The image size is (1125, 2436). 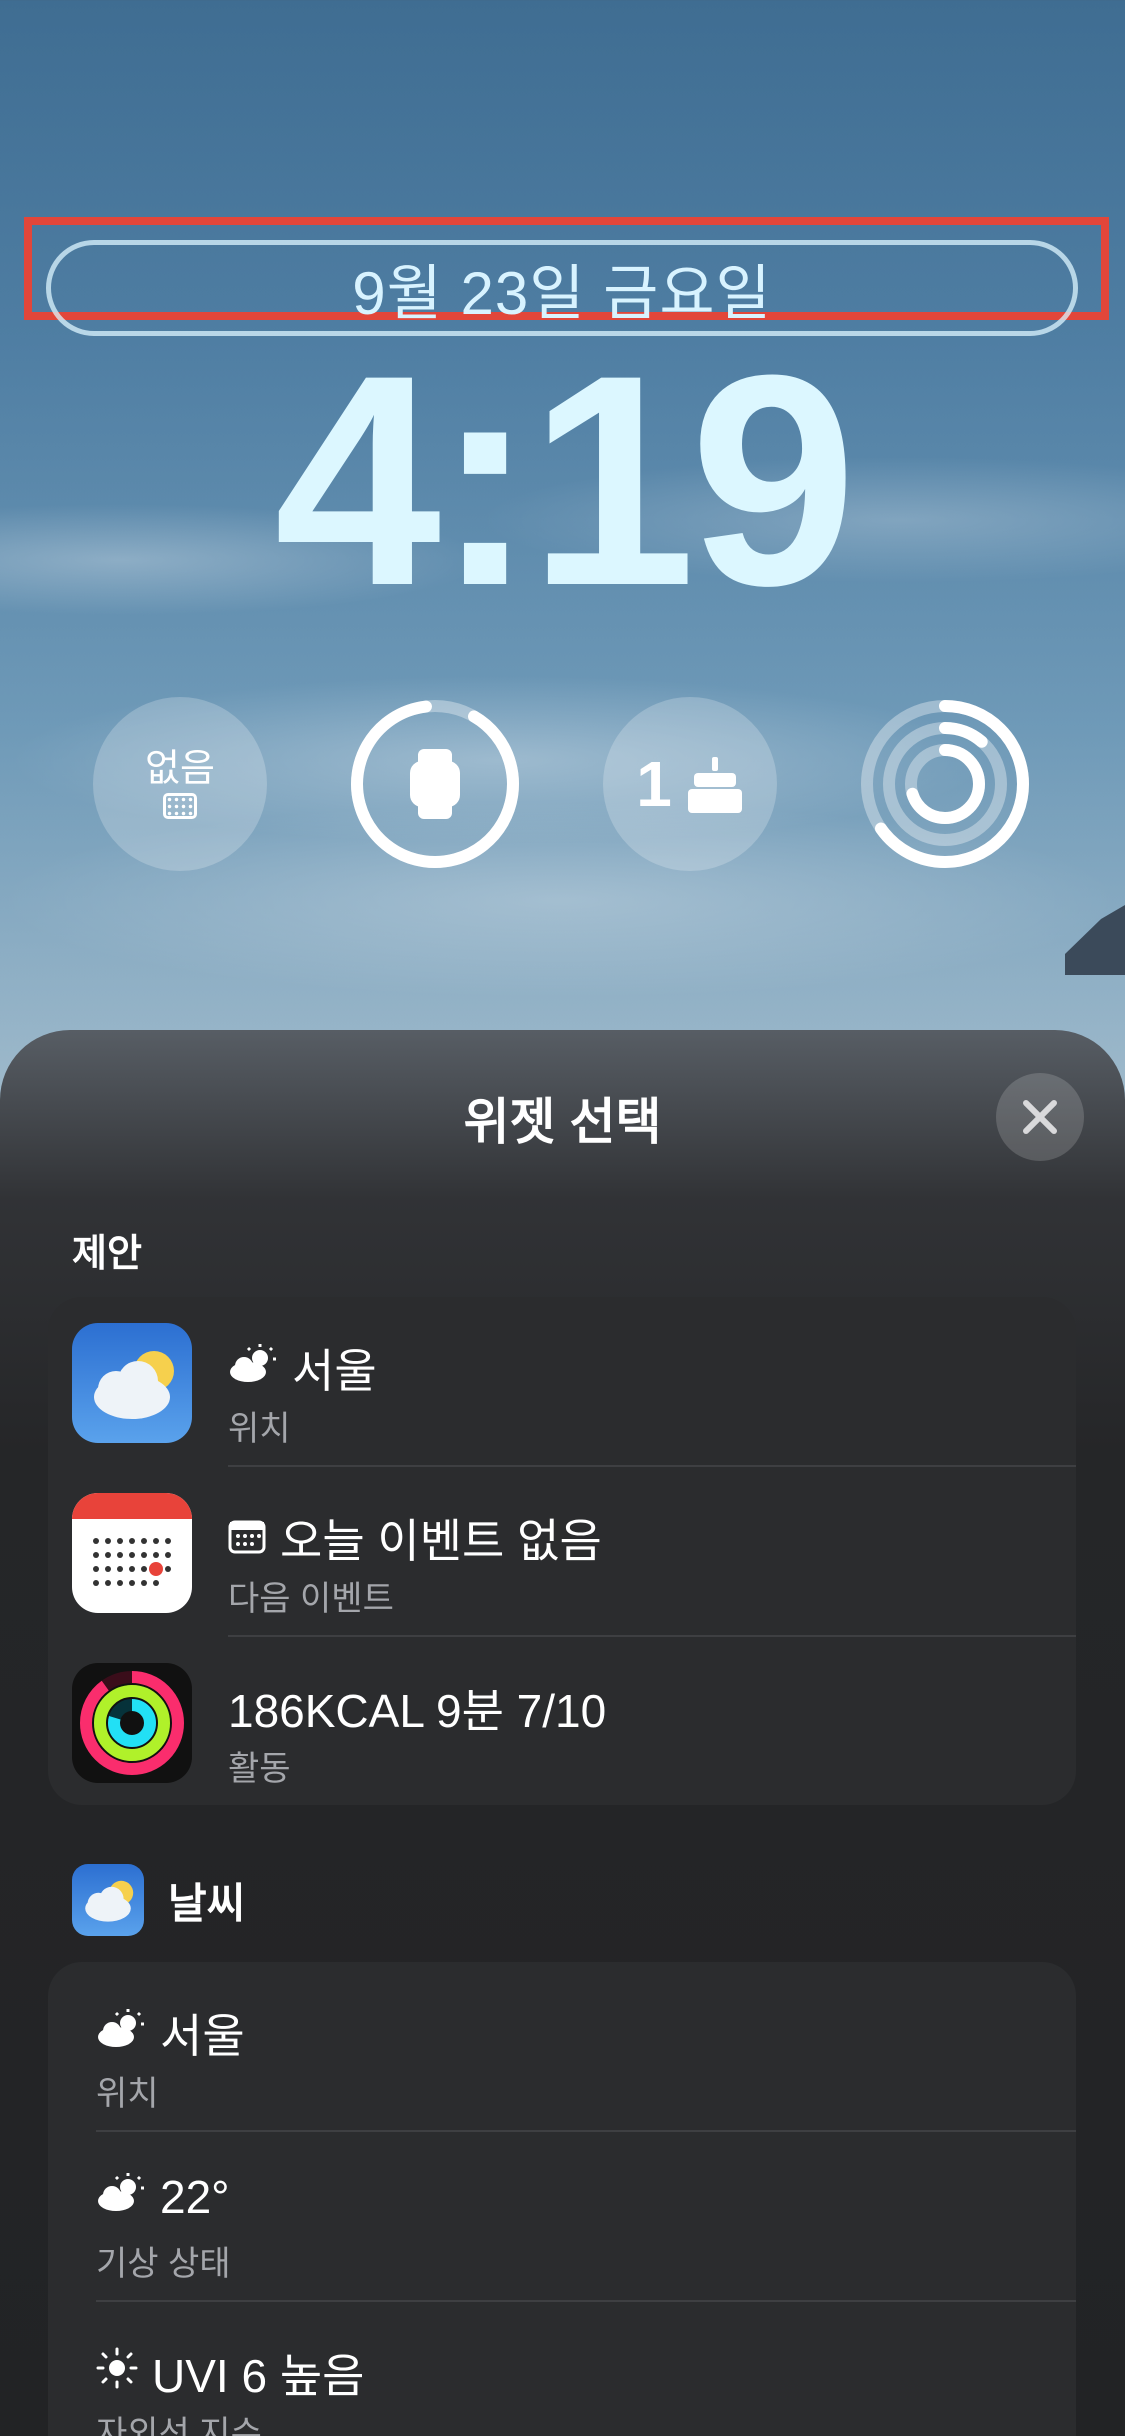 I want to click on weather-app-name: 날씨, so click(x=207, y=1903).